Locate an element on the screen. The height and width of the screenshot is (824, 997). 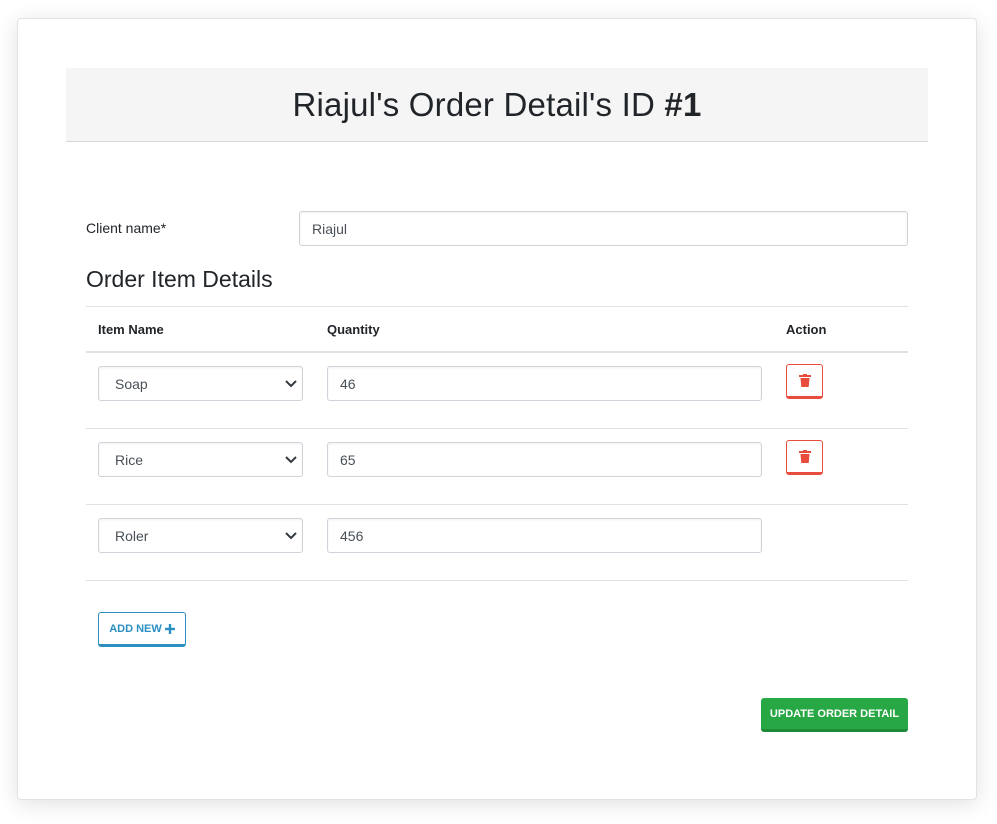
order-id: #1 is located at coordinates (683, 104).